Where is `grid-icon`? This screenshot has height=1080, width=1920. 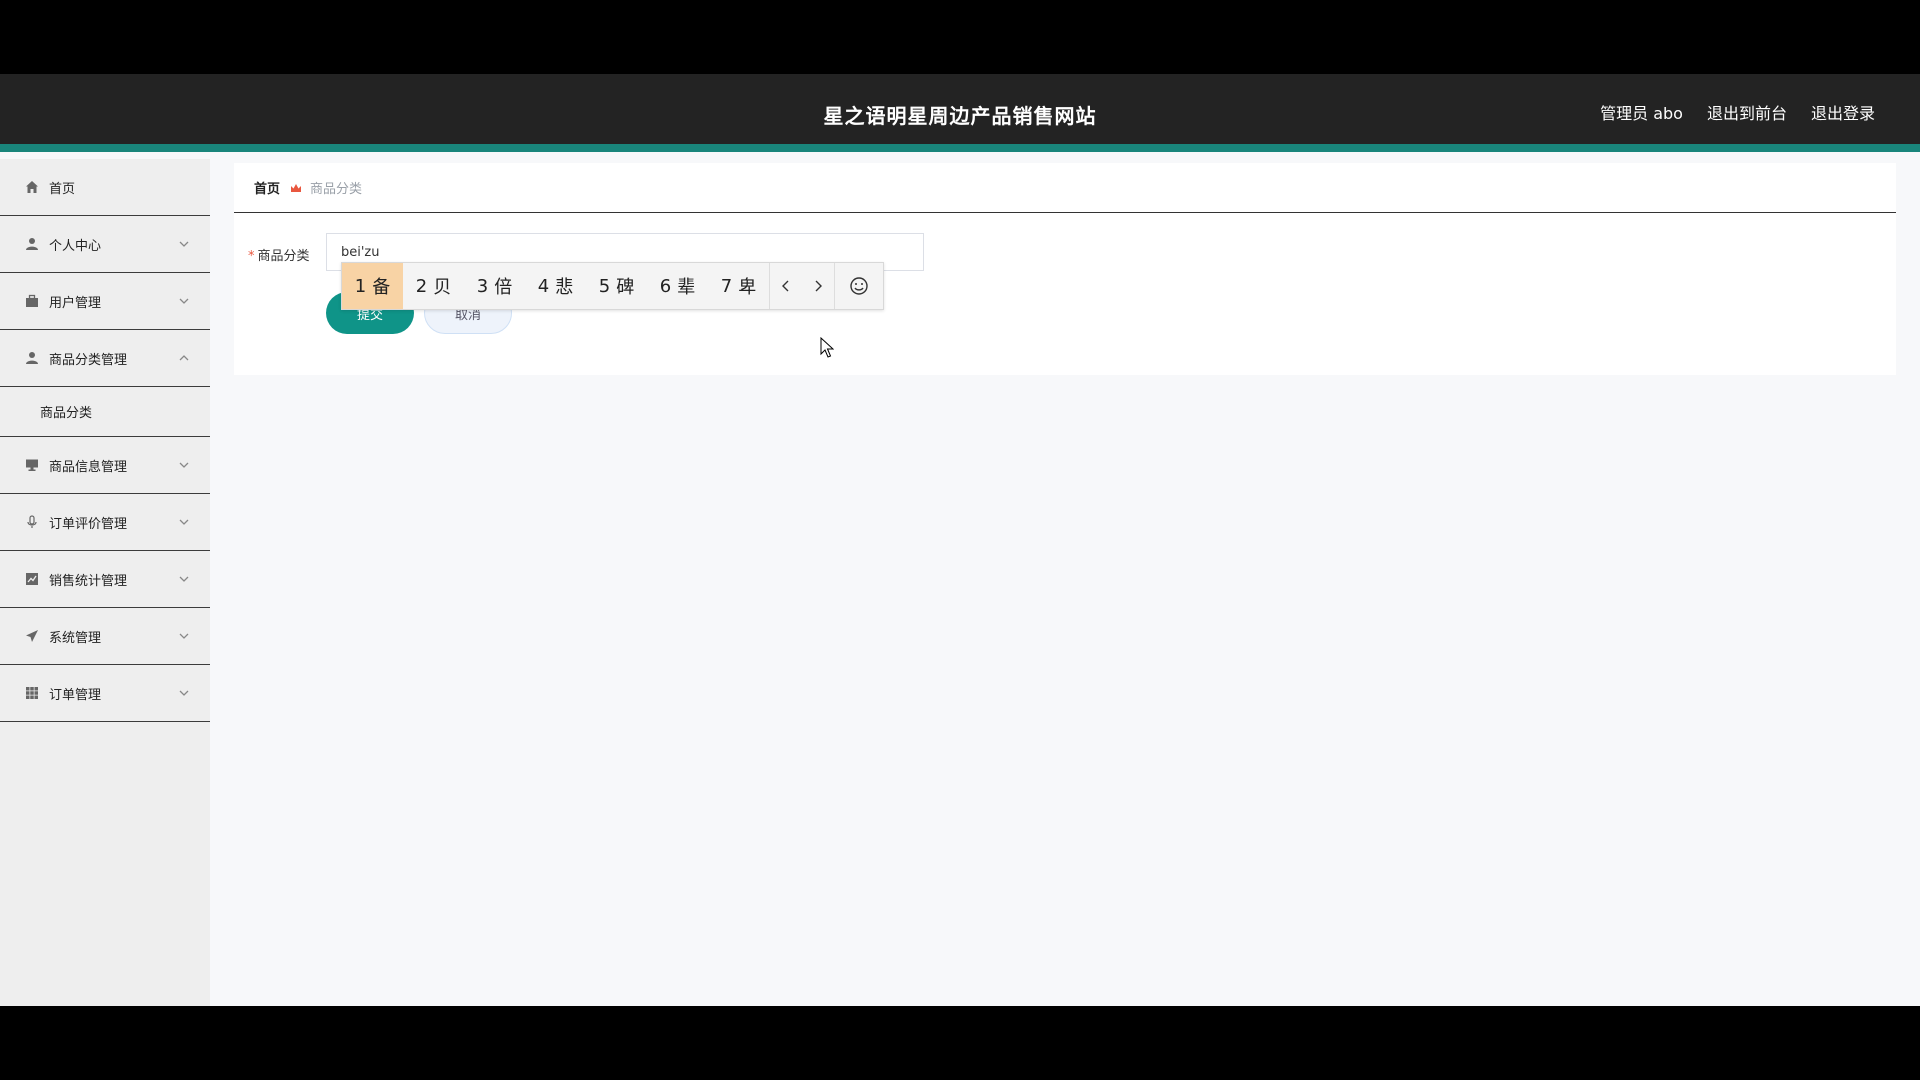 grid-icon is located at coordinates (32, 693).